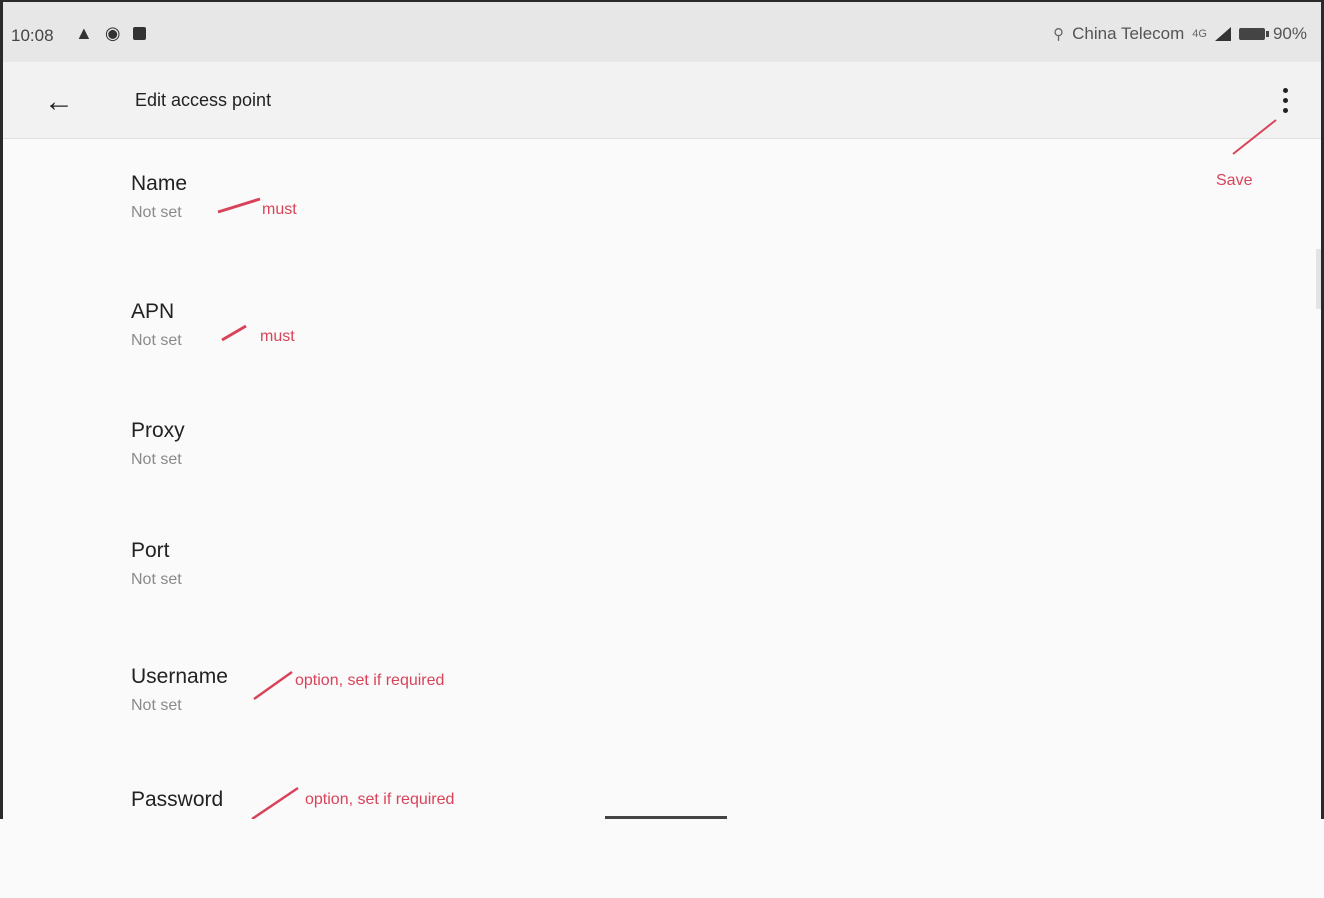 Image resolution: width=1324 pixels, height=898 pixels. I want to click on carrier-name: China Telecom, so click(1128, 33).